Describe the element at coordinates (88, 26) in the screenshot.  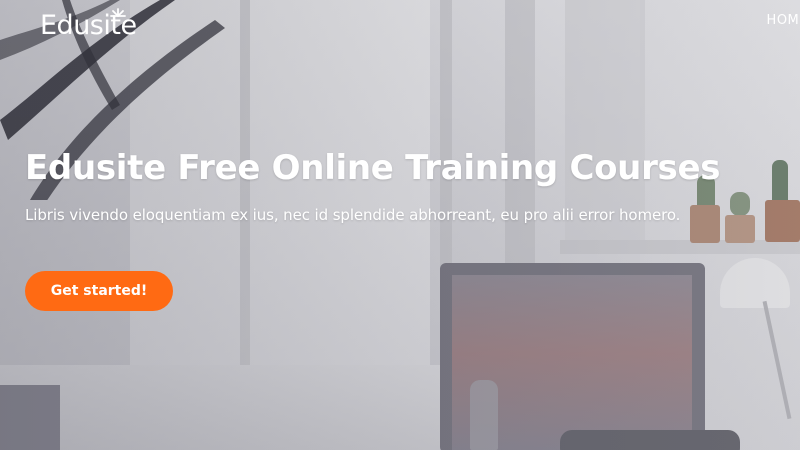
I see `brand-logo: Edusite` at that location.